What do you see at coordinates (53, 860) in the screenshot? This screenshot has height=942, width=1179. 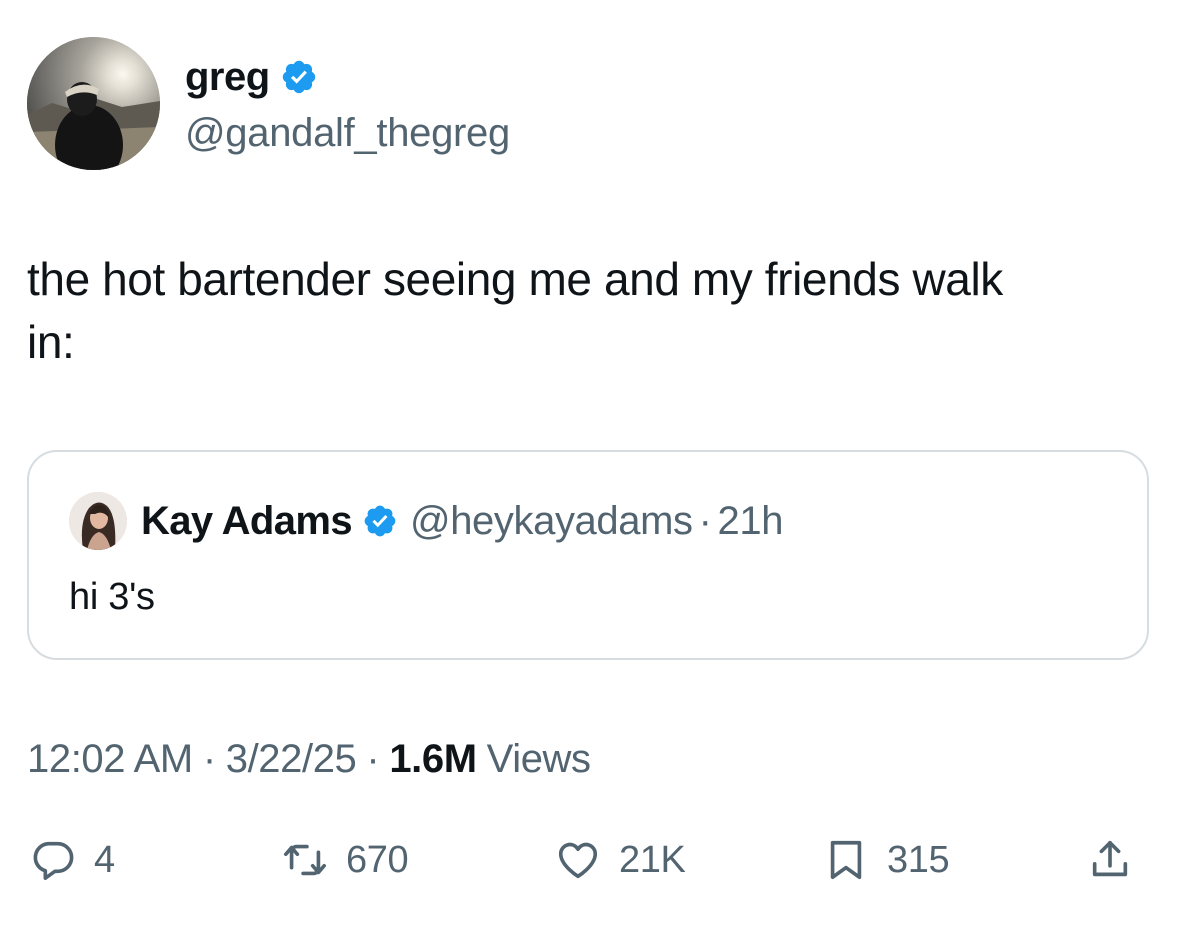 I see `reply-bubble-icon` at bounding box center [53, 860].